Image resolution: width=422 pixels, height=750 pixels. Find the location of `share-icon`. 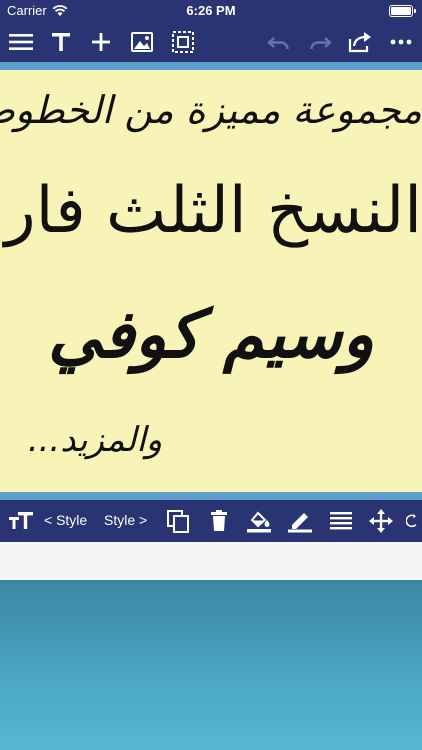

share-icon is located at coordinates (360, 42).